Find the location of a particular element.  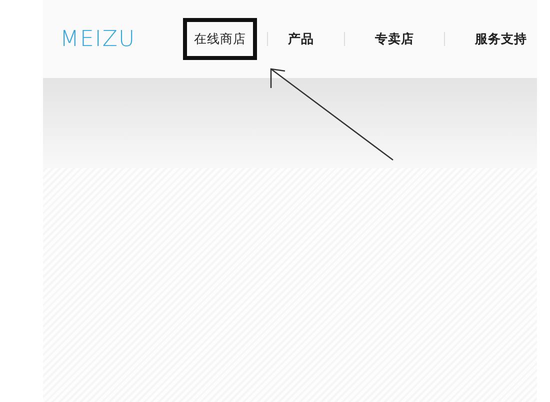

nav-link: 专卖店 is located at coordinates (394, 39).